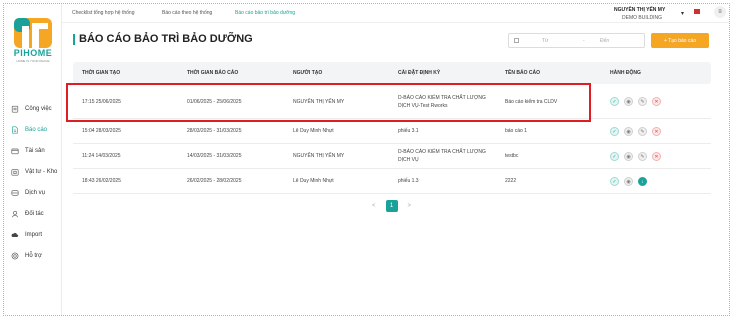 This screenshot has width=733, height=319. Describe the element at coordinates (41, 171) in the screenshot. I see `sidebar-item-label: Vật tư - Kho` at that location.